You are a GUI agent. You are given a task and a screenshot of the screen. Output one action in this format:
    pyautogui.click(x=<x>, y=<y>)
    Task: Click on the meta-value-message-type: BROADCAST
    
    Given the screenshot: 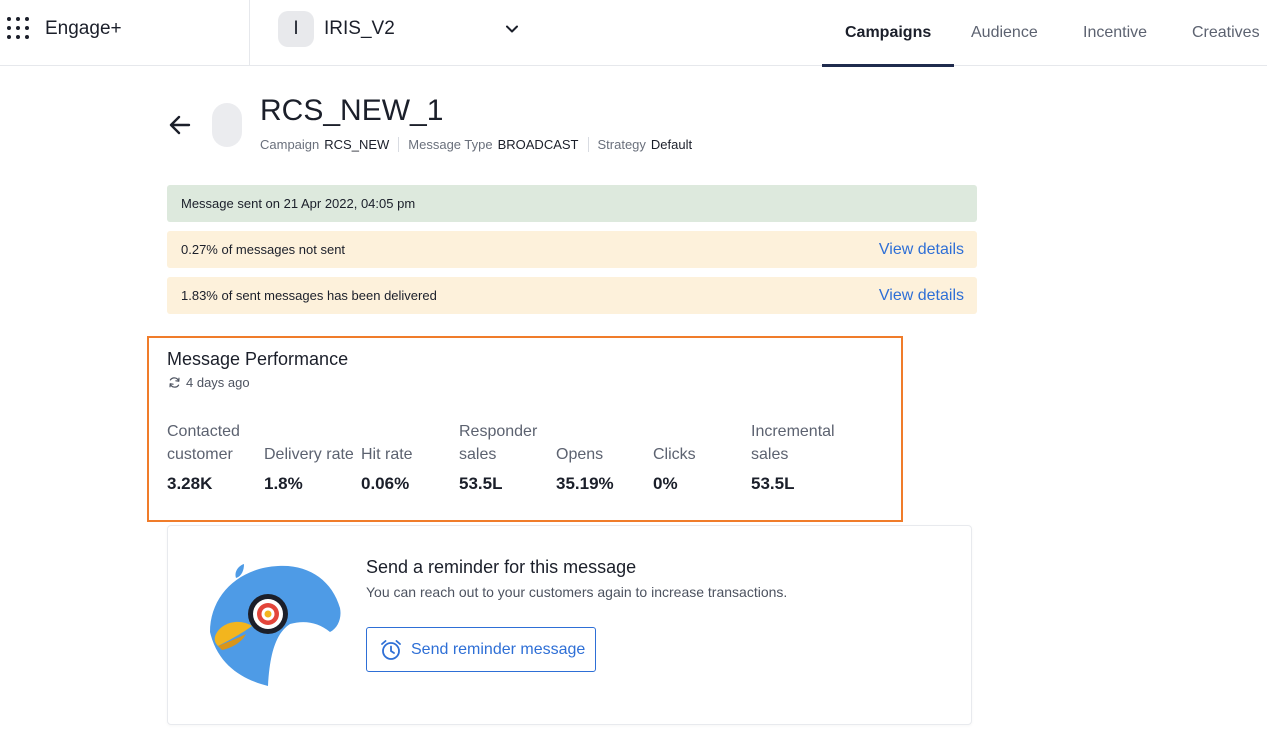 What is the action you would take?
    pyautogui.click(x=538, y=144)
    